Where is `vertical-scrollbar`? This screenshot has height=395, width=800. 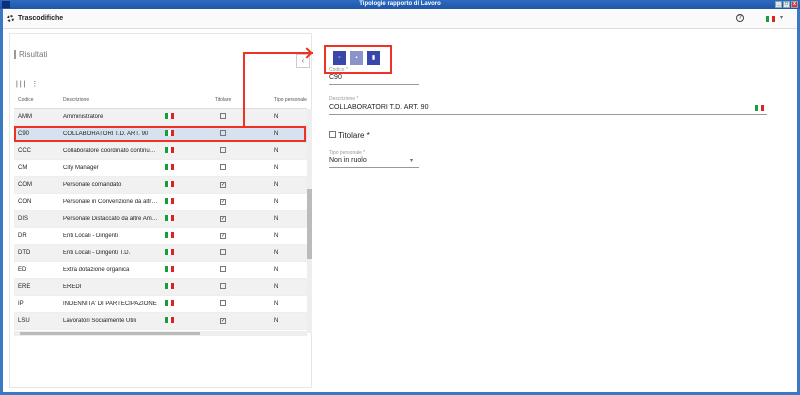 vertical-scrollbar is located at coordinates (309, 221).